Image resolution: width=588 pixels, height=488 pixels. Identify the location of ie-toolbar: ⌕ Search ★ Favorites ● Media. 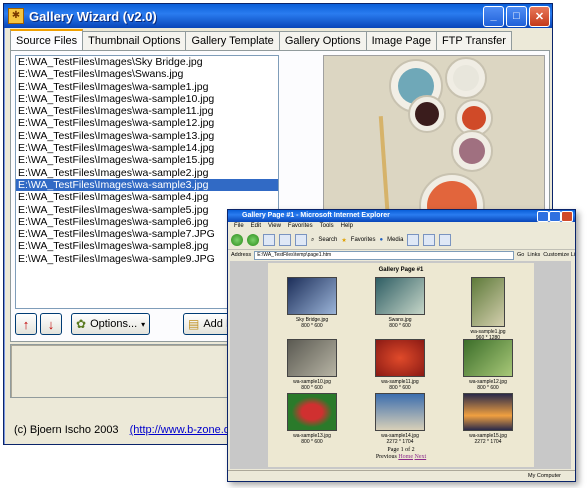
(401, 240).